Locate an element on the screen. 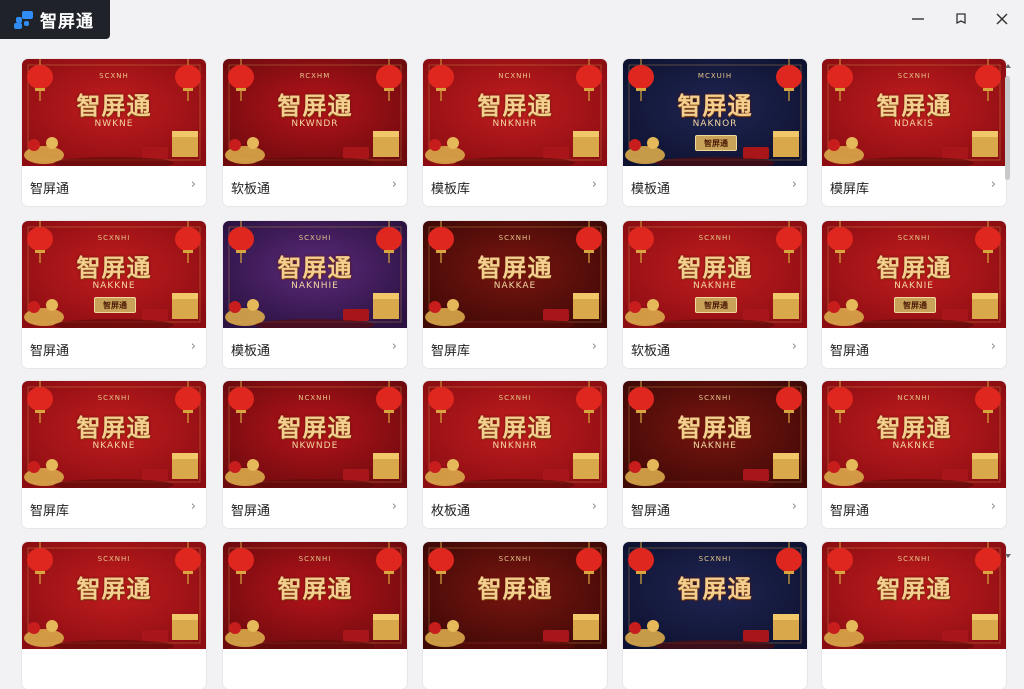 This screenshot has height=689, width=1024. maximize-icon is located at coordinates (961, 19).